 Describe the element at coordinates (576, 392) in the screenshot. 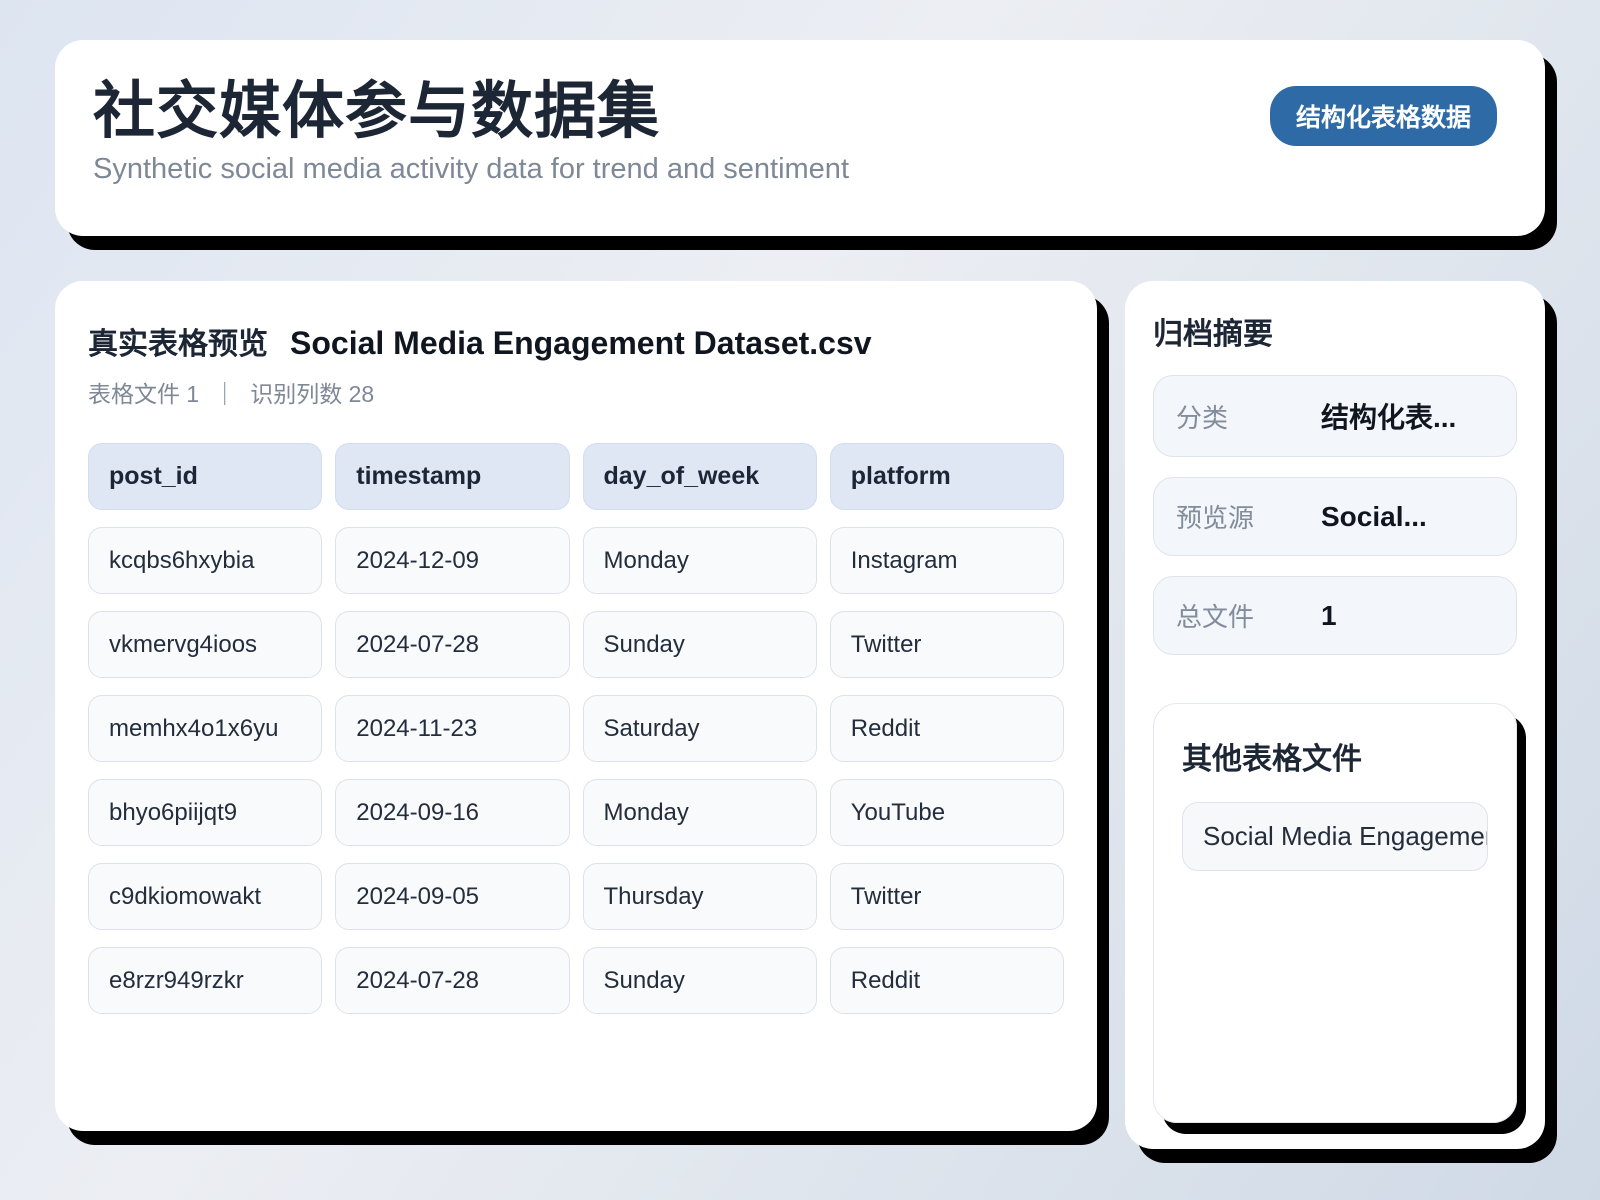

I see `preview-meta: 表格文件 1 ｜ 识别列数 28` at that location.